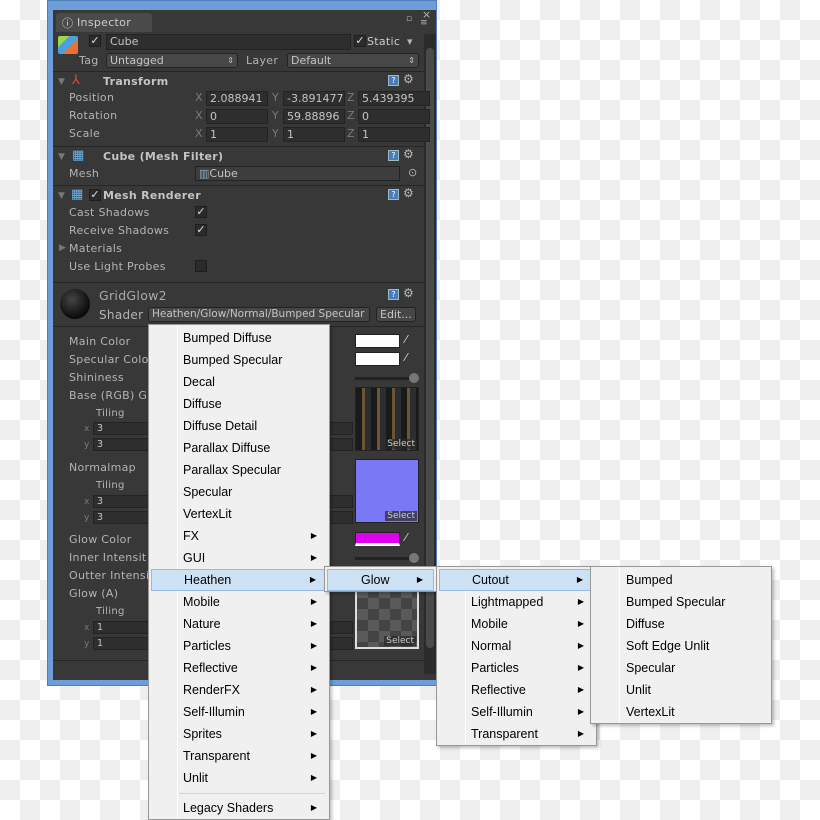 This screenshot has width=820, height=820. Describe the element at coordinates (409, 19) in the screenshot. I see `lock-icon: ▫` at that location.